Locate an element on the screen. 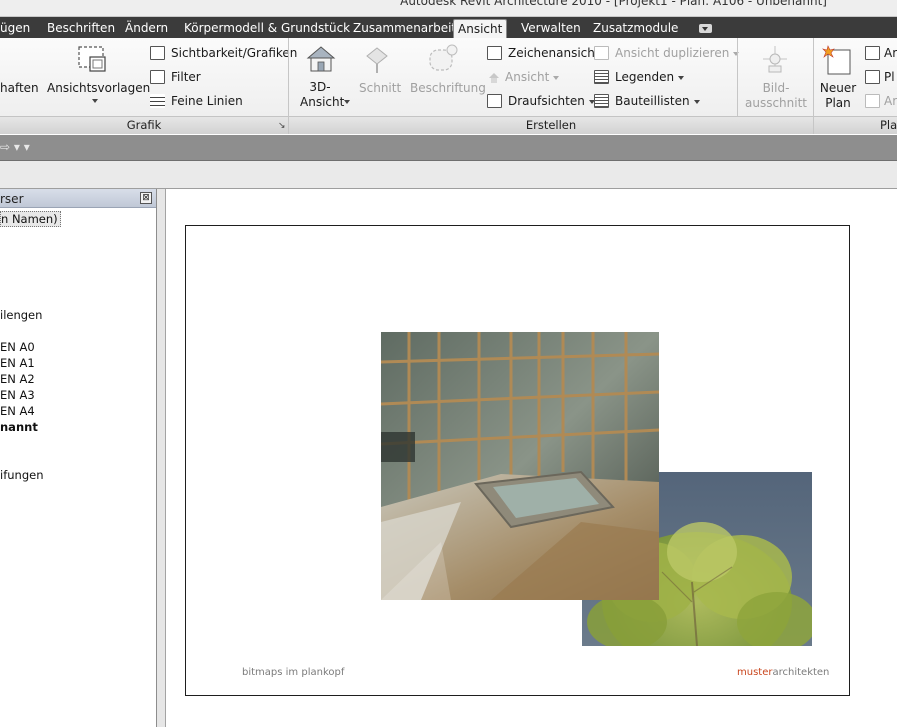 The image size is (897, 727). tree-item: n Namen) is located at coordinates (30, 219).